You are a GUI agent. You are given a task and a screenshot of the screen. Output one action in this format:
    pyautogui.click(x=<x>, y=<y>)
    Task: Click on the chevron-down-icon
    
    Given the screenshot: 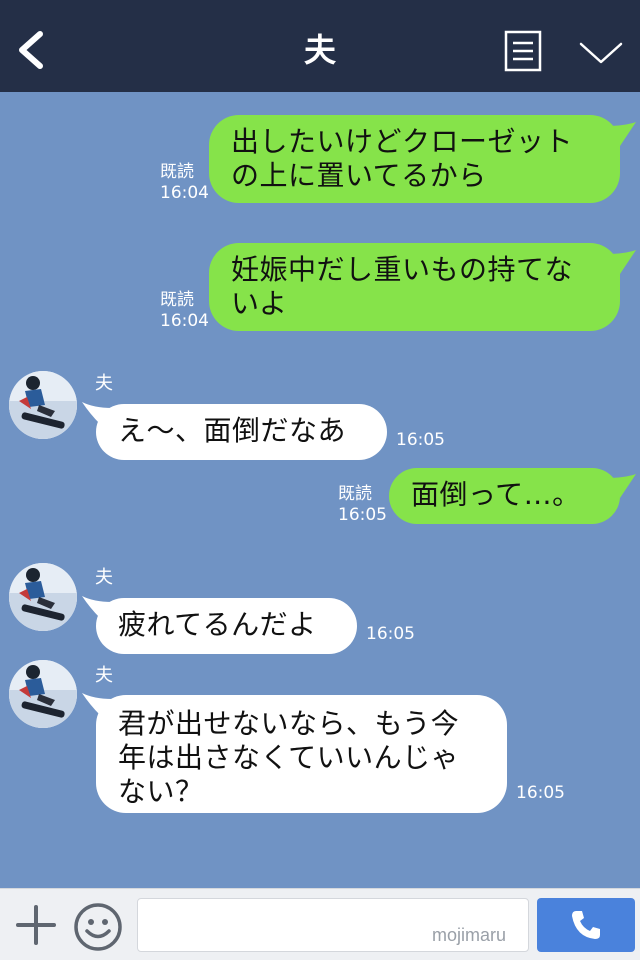 What is the action you would take?
    pyautogui.click(x=601, y=53)
    